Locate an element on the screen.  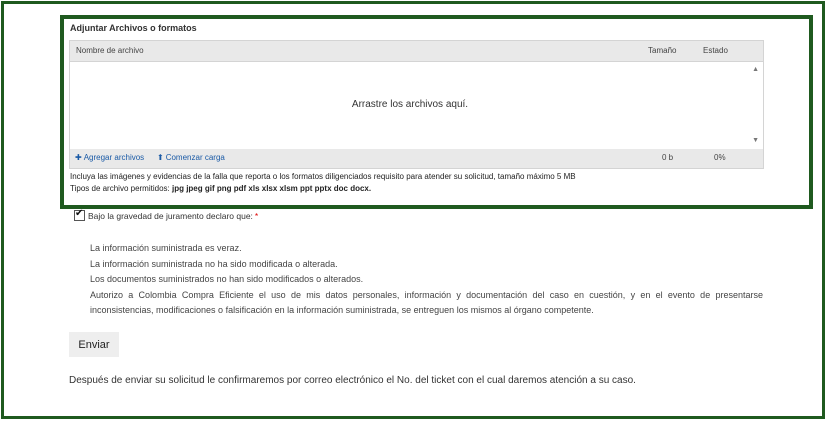
allowed-types-label: Tipos de archivo permitidos: is located at coordinates (121, 188).